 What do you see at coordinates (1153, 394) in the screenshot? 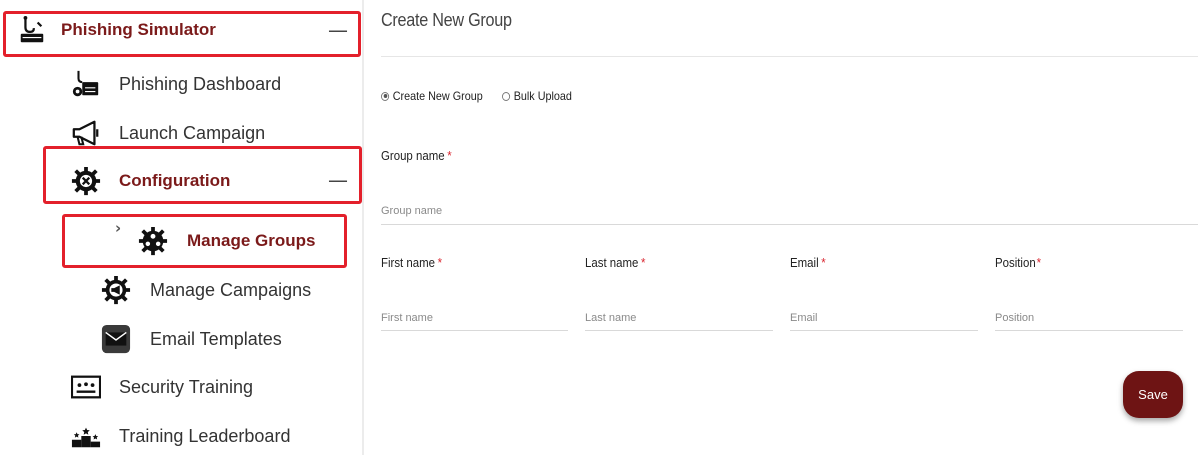
I see `save-button: Save` at bounding box center [1153, 394].